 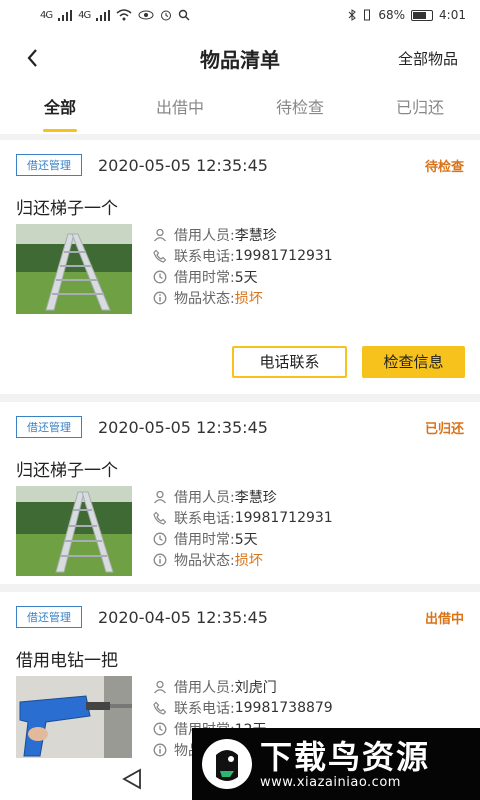 What do you see at coordinates (289, 362) in the screenshot?
I see `call-contact-button: 电话联系` at bounding box center [289, 362].